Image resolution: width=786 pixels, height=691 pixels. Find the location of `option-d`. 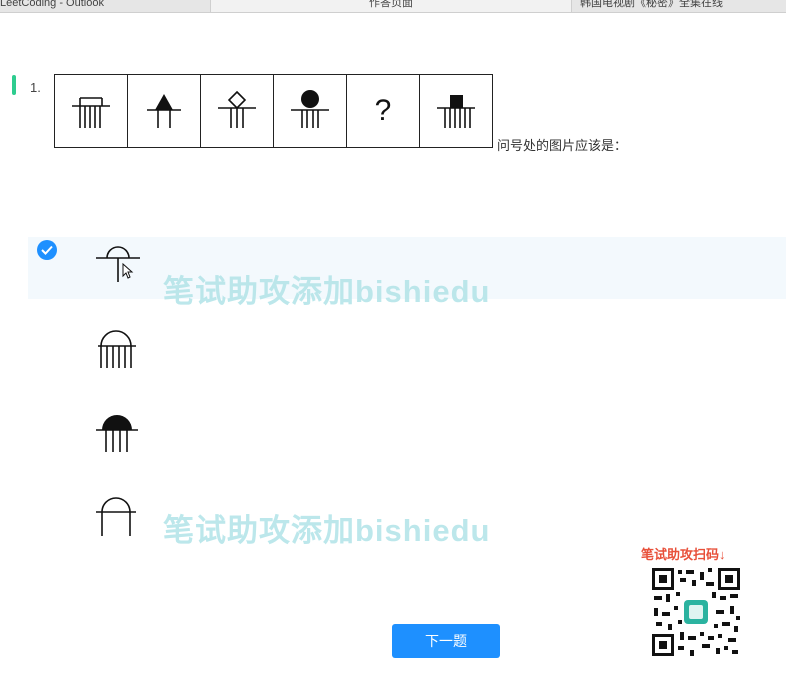

option-d is located at coordinates (118, 516).